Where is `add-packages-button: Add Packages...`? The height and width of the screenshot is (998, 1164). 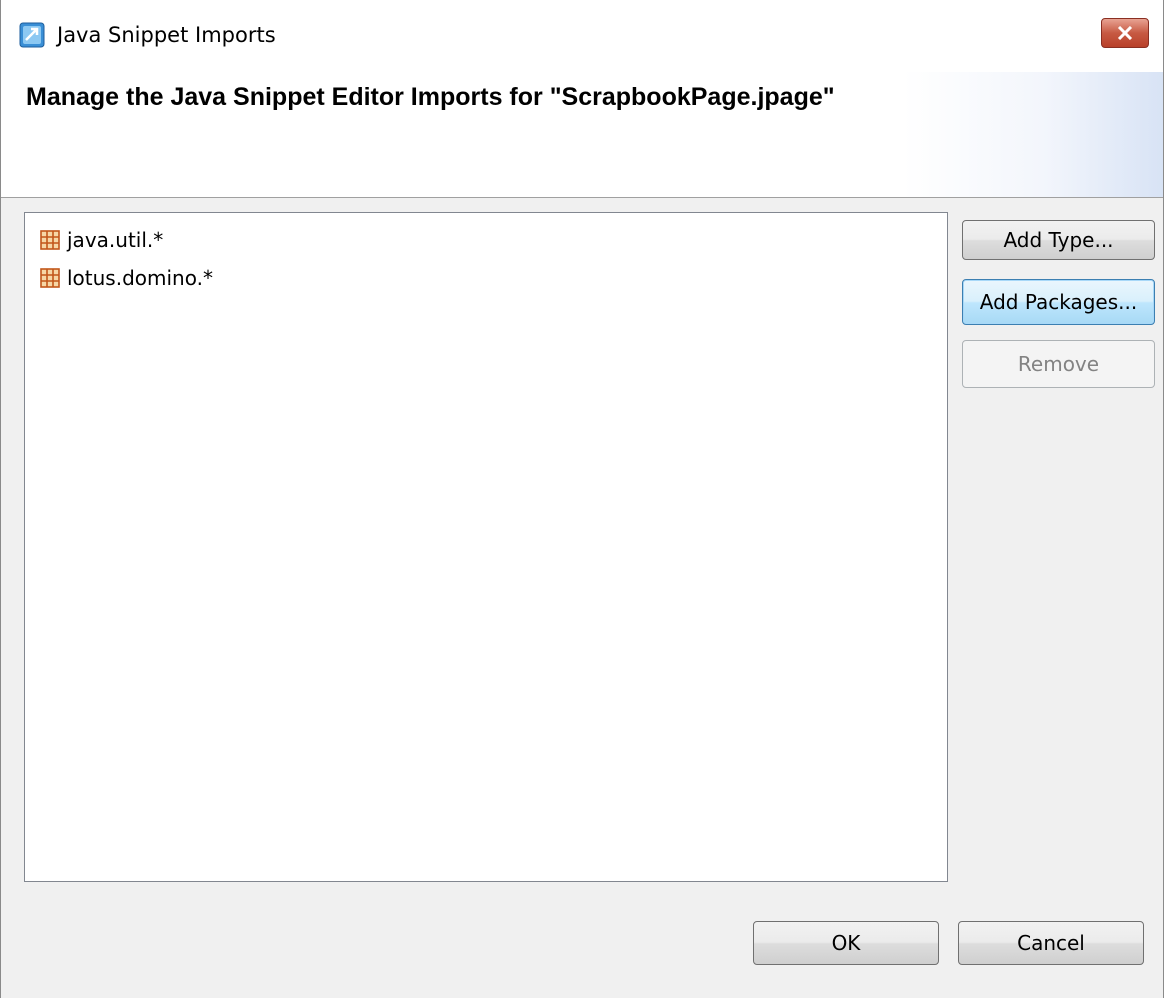 add-packages-button: Add Packages... is located at coordinates (1058, 302).